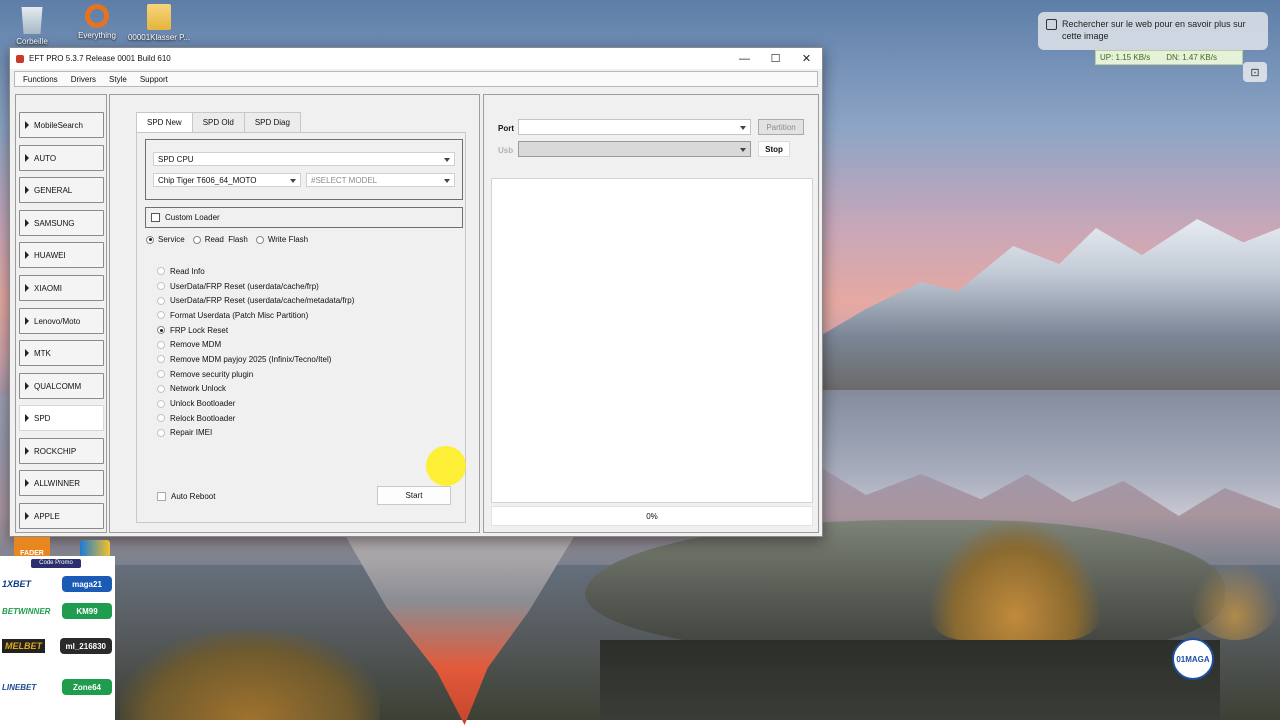 This screenshot has width=1280, height=725. Describe the element at coordinates (416, 79) in the screenshot. I see `menu-bar: Functions Drivers Style Support` at that location.